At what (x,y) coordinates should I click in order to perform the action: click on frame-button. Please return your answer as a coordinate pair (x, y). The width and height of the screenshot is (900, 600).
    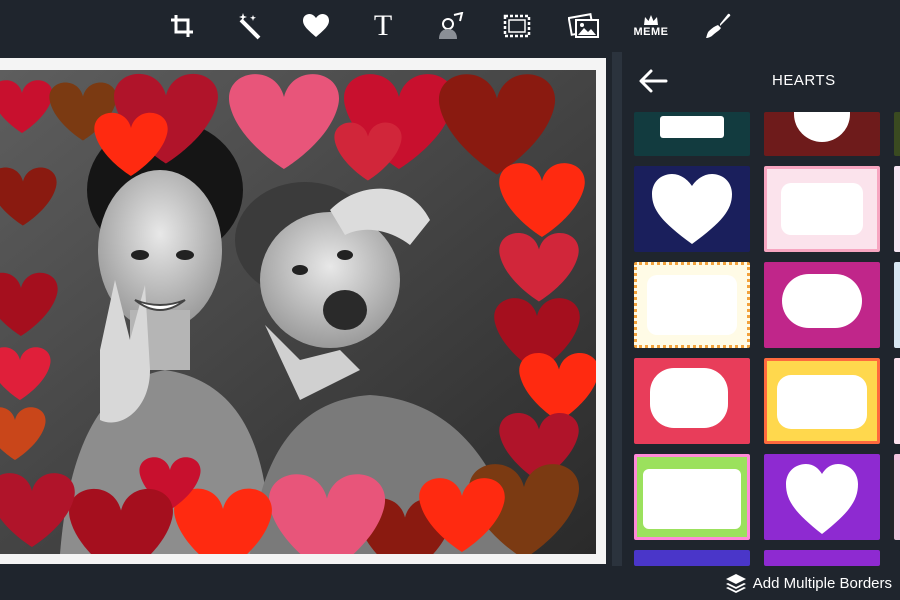
    Looking at the image, I should click on (517, 26).